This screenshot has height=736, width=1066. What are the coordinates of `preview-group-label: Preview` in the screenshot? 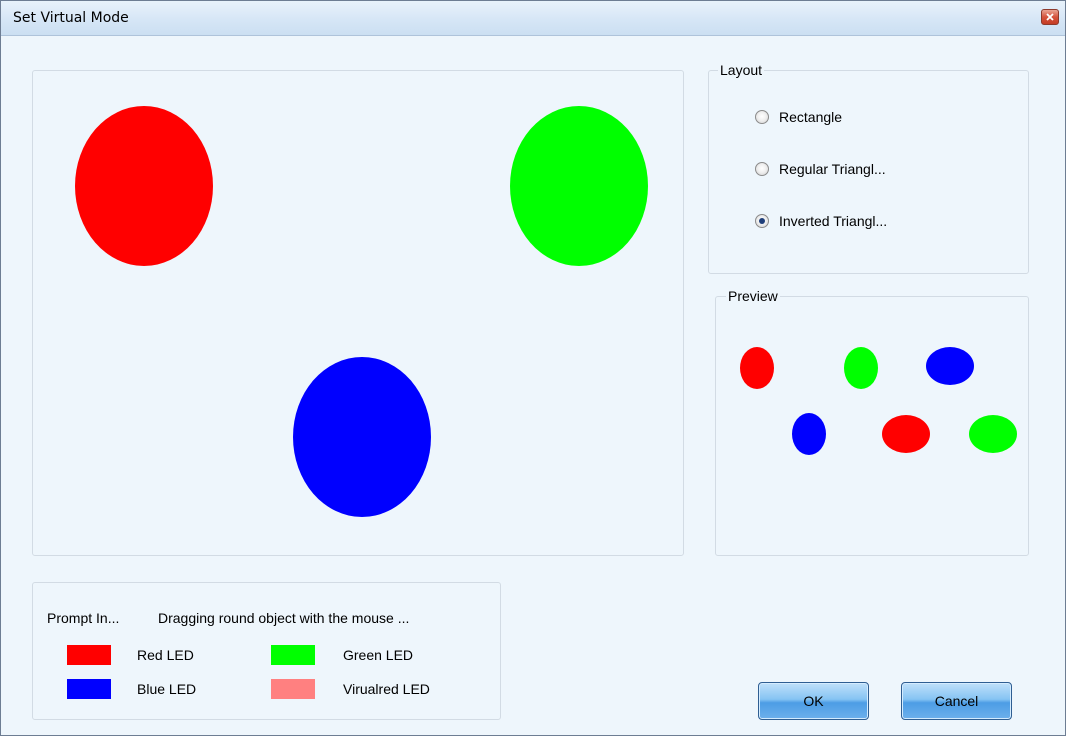 It's located at (753, 296).